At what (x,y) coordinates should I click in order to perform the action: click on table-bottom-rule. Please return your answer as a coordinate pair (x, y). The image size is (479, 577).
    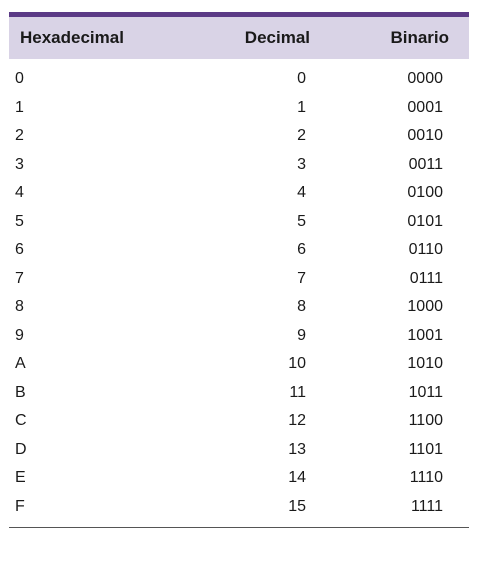
    Looking at the image, I should click on (239, 527).